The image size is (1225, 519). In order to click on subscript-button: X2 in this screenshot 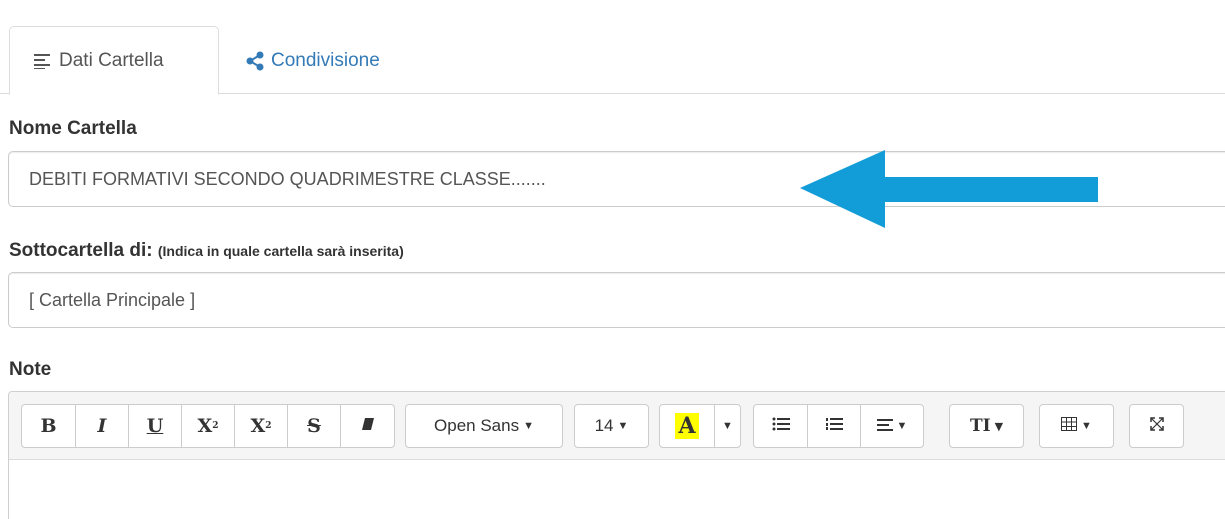, I will do `click(261, 426)`.